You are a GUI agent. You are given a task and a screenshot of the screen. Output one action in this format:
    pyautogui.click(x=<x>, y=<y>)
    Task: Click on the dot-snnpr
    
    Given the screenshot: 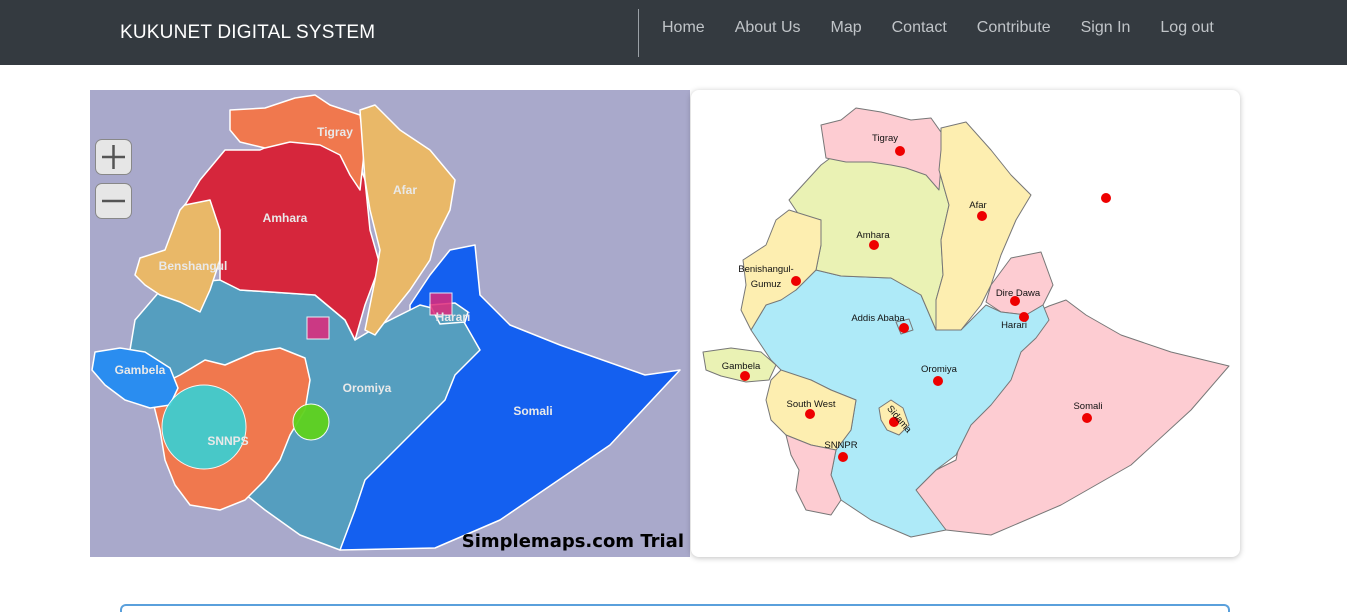 What is the action you would take?
    pyautogui.click(x=843, y=457)
    